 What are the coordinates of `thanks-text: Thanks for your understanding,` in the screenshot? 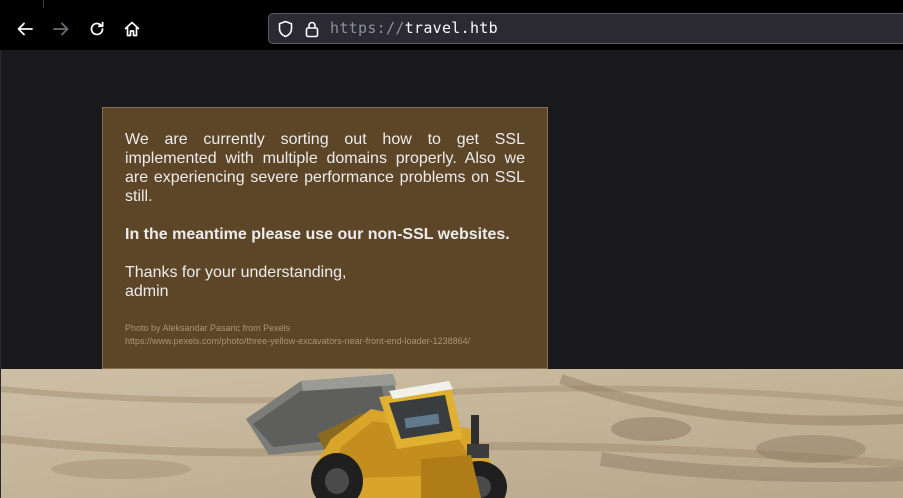 It's located at (236, 272).